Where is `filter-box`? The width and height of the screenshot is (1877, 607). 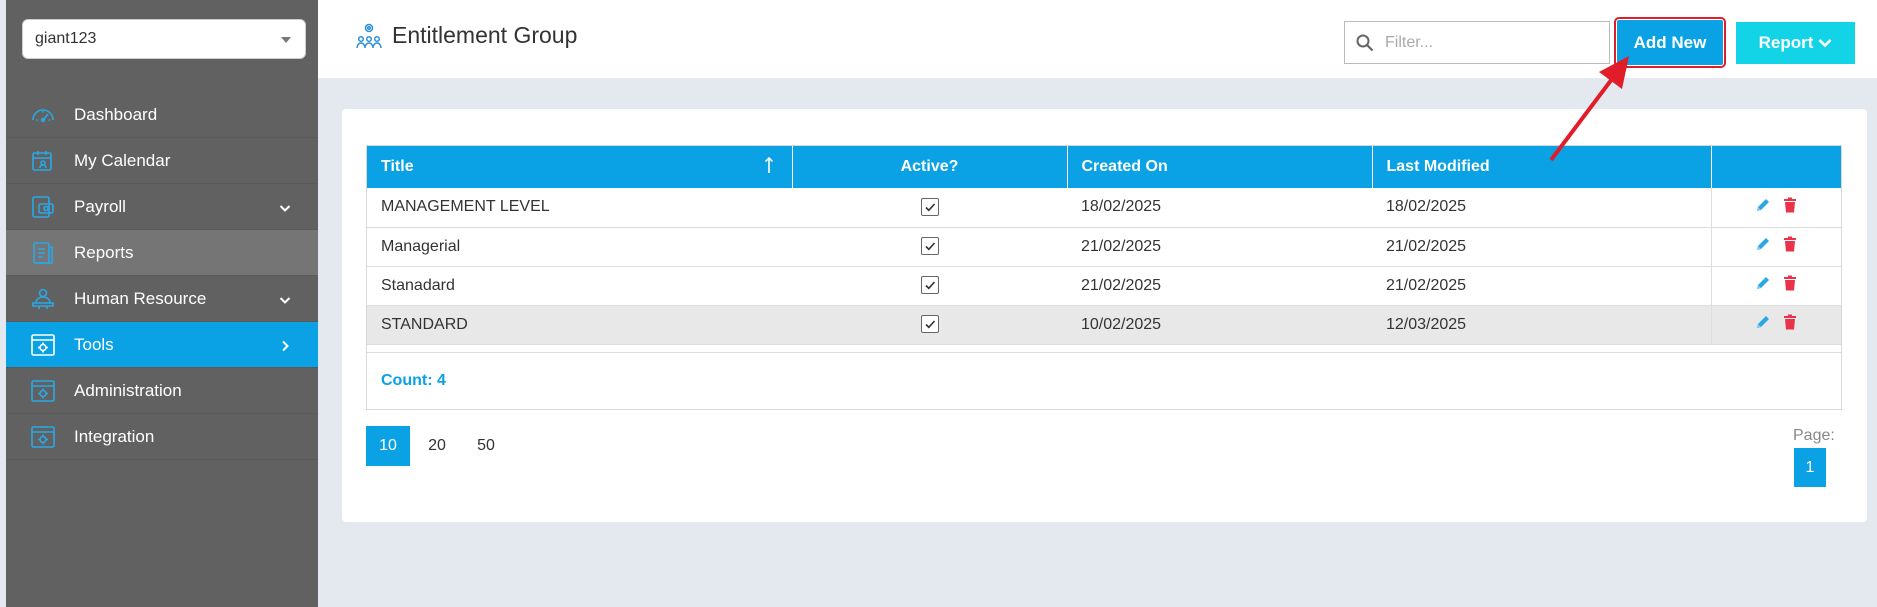
filter-box is located at coordinates (1477, 42).